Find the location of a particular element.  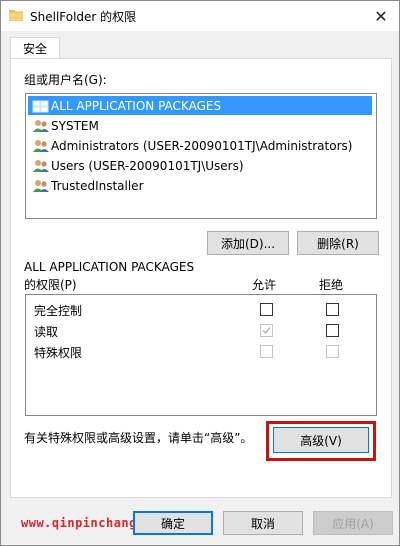

list-item: TrustedInstaller is located at coordinates (200, 185).